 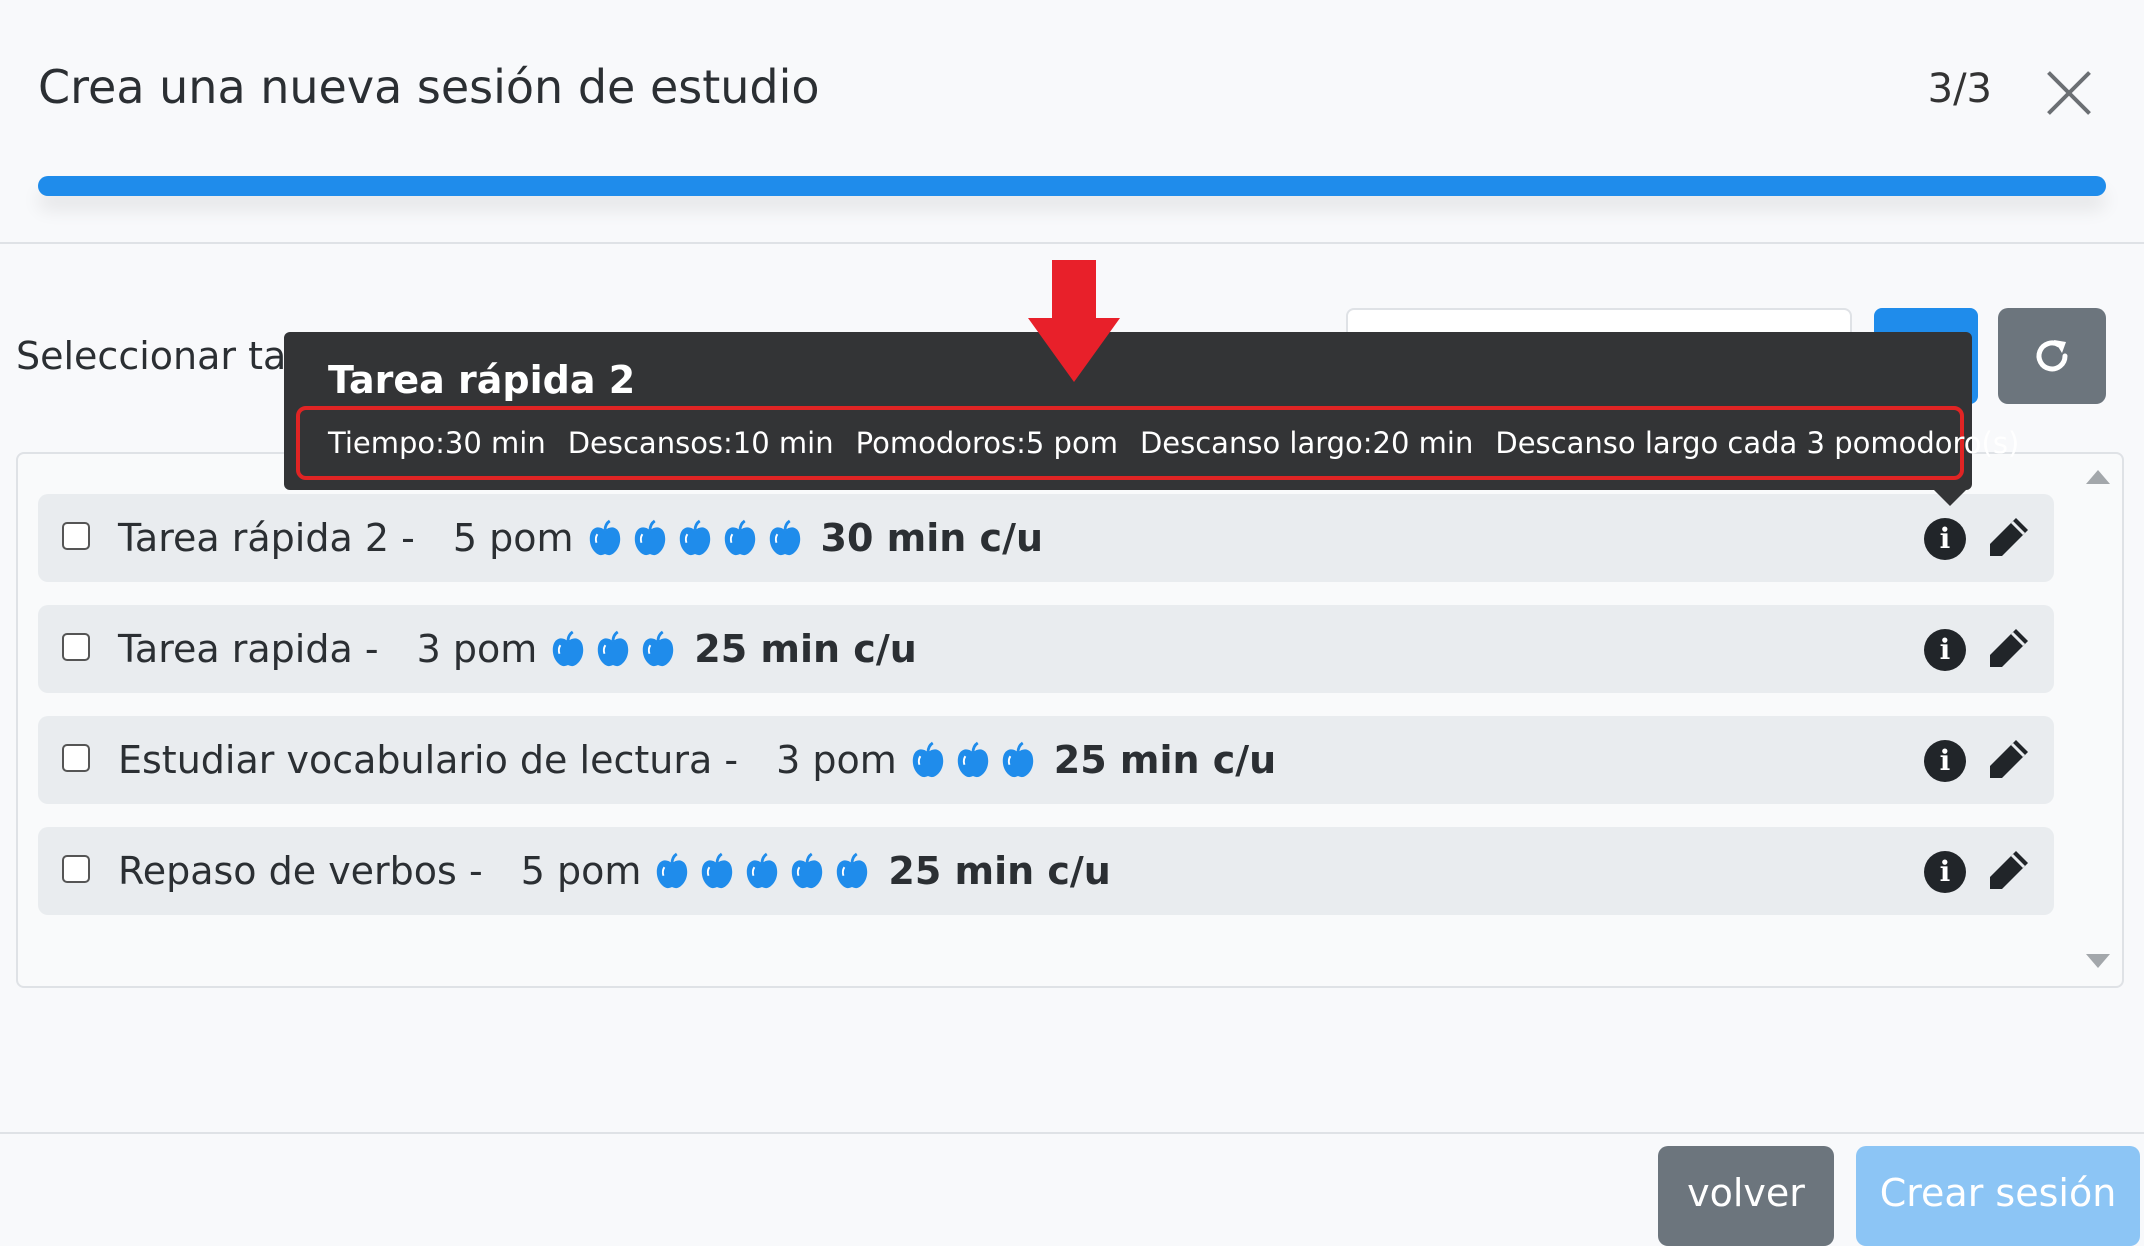 I want to click on create-session-button: Crear sesión, so click(x=1998, y=1196).